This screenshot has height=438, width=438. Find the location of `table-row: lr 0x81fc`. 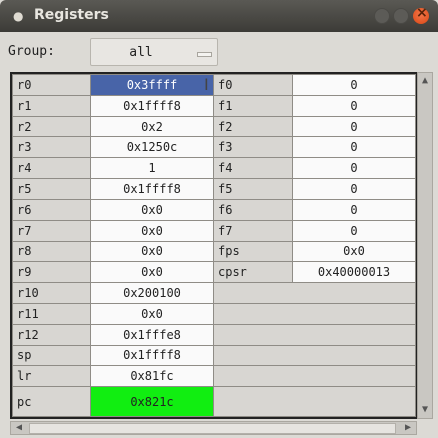

table-row: lr 0x81fc is located at coordinates (214, 376).